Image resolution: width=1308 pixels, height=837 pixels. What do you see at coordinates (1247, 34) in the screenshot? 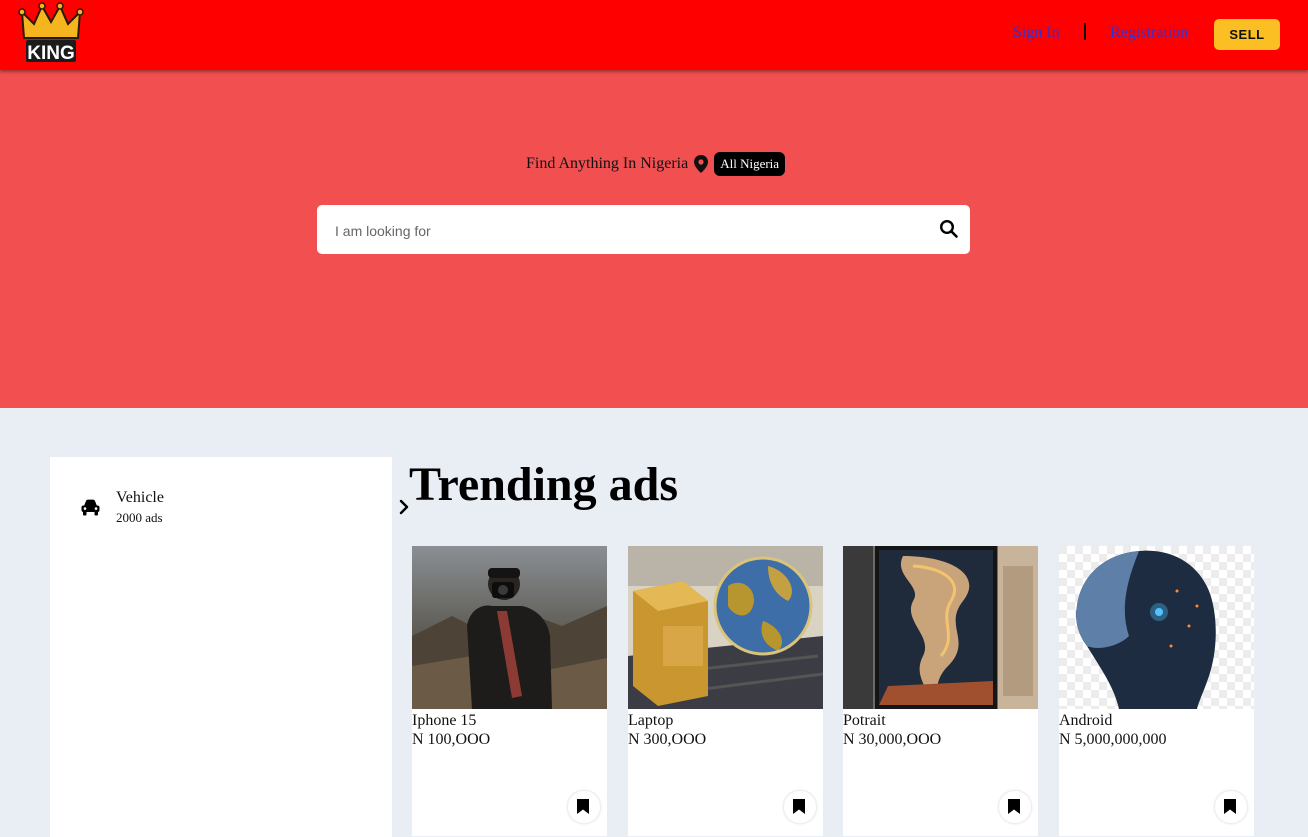
I see `sell-button: SELL` at bounding box center [1247, 34].